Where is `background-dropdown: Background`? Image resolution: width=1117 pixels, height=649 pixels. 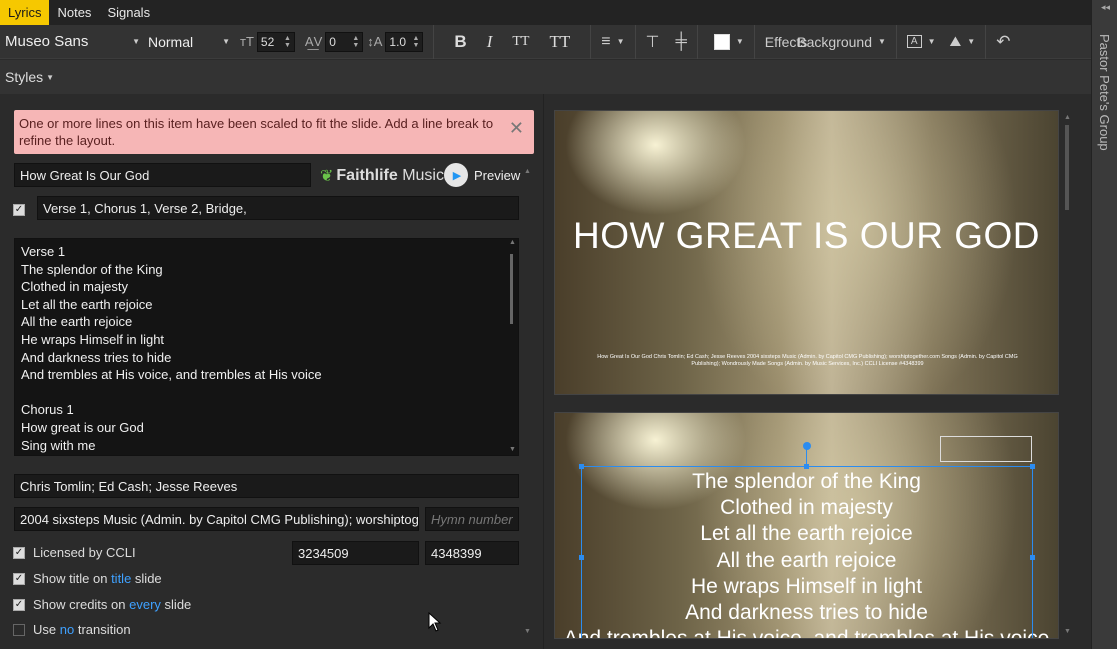 background-dropdown: Background is located at coordinates (834, 42).